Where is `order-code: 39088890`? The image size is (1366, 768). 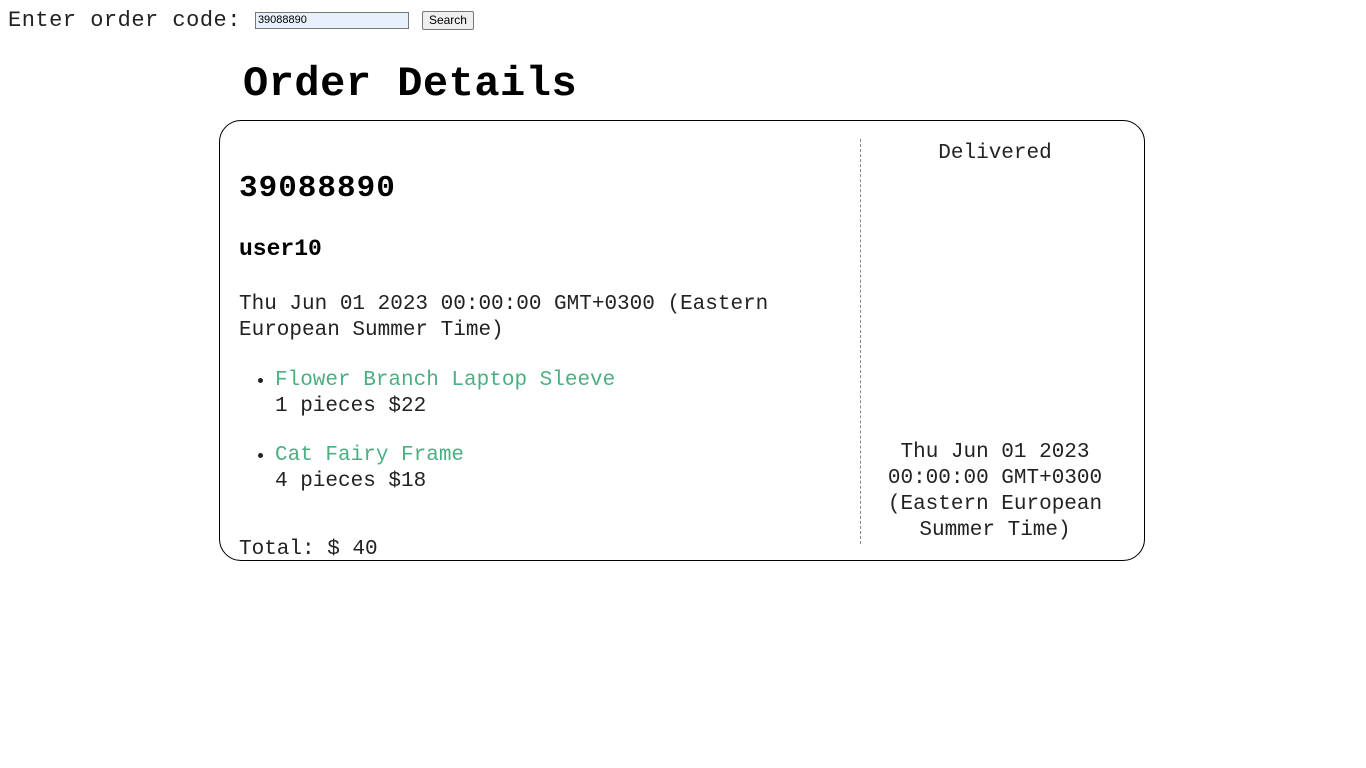 order-code: 39088890 is located at coordinates (317, 188).